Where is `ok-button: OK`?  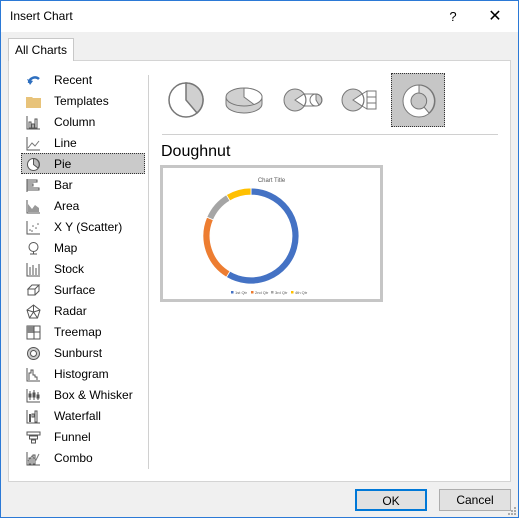
ok-button: OK is located at coordinates (391, 500).